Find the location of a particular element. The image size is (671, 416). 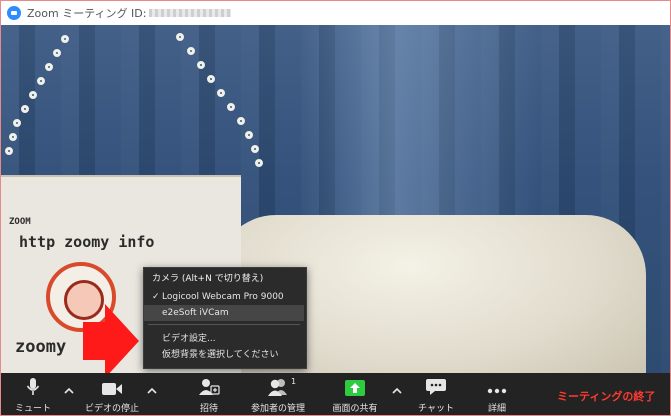

camera-option-label: e2eSoft iVCam is located at coordinates (195, 313).